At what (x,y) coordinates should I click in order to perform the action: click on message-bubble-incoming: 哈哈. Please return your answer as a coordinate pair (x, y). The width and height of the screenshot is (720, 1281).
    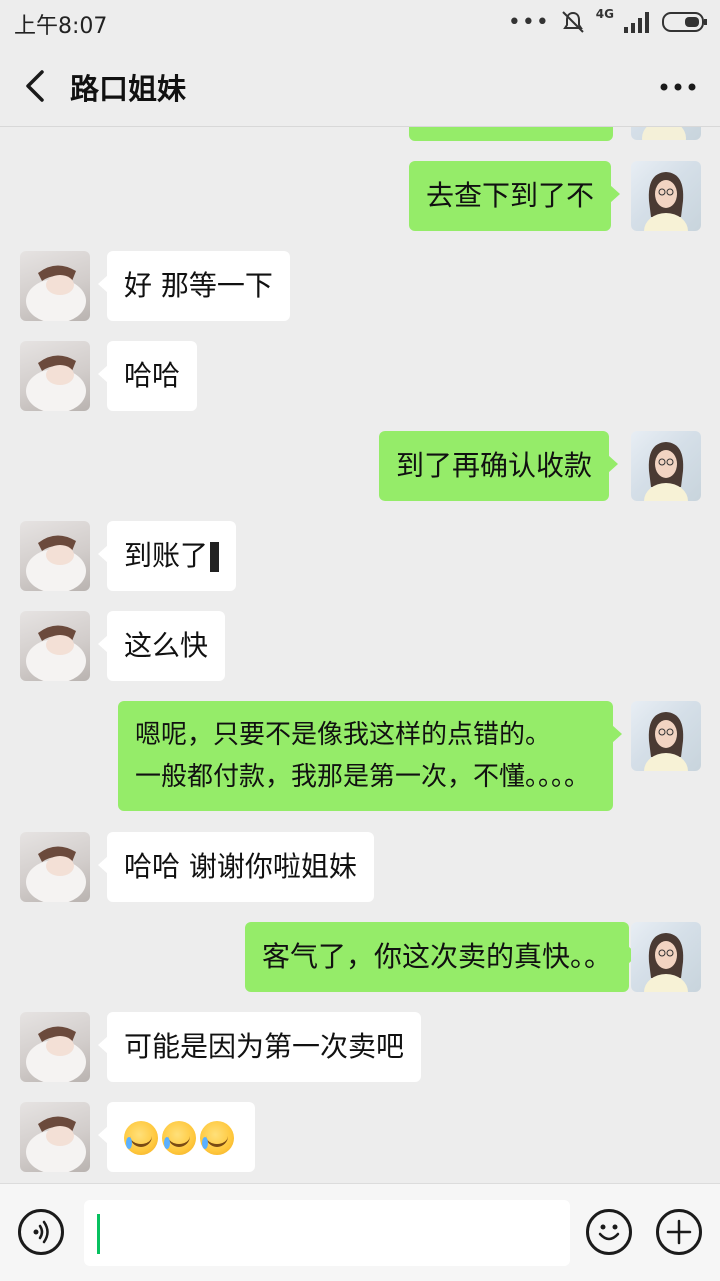
    Looking at the image, I should click on (147, 376).